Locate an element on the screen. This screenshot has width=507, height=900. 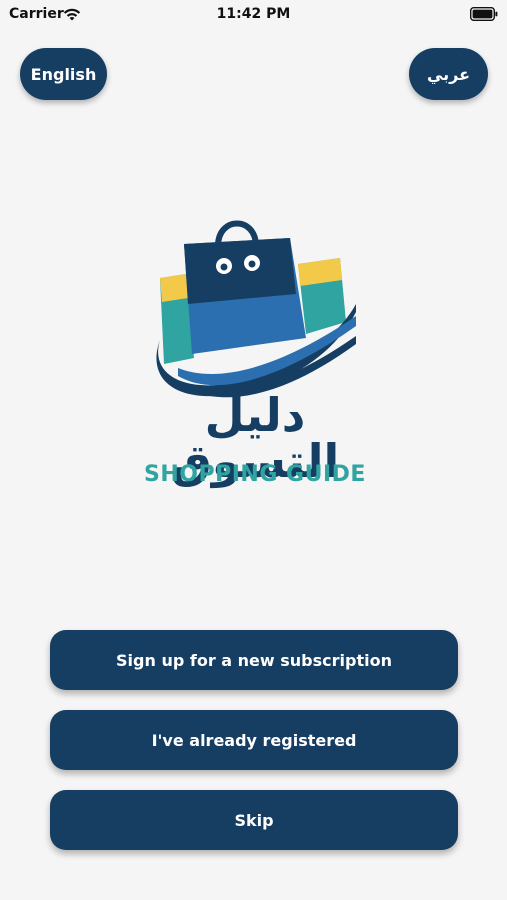
logo-english-name: SHOPPING GUIDE is located at coordinates (255, 474).